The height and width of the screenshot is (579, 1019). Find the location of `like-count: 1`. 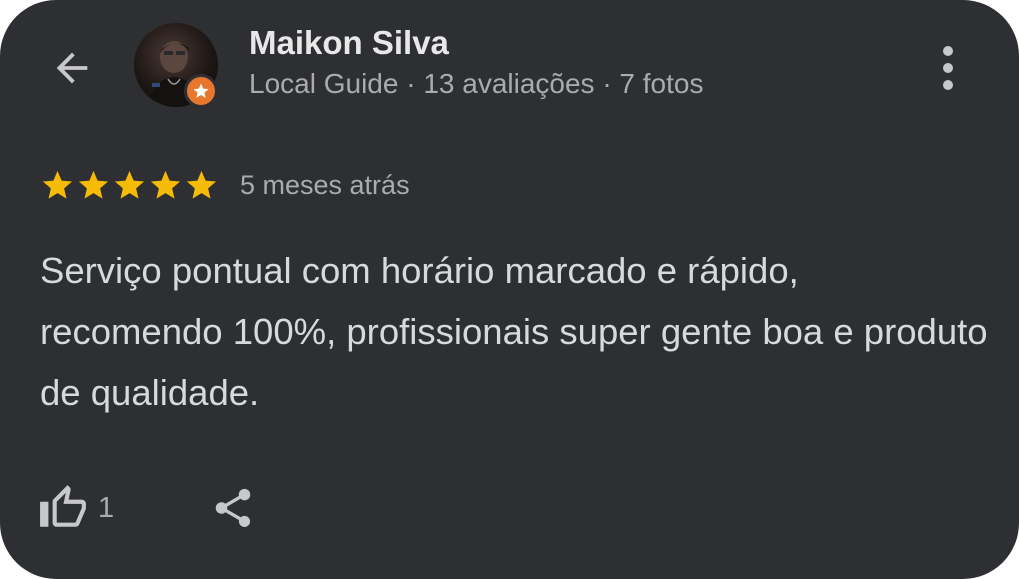

like-count: 1 is located at coordinates (106, 507).